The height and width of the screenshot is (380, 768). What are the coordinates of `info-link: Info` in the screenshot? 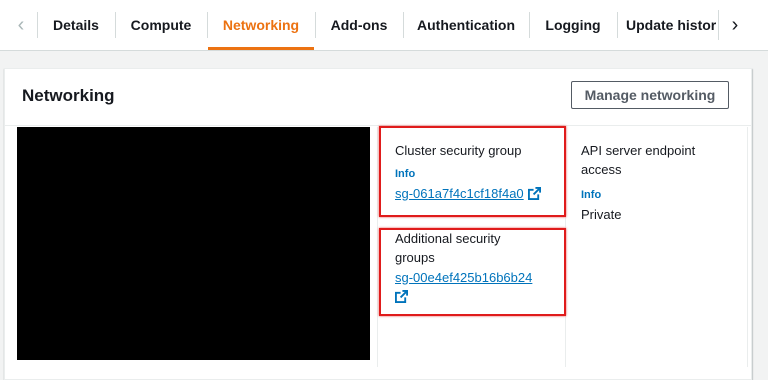 It's located at (661, 195).